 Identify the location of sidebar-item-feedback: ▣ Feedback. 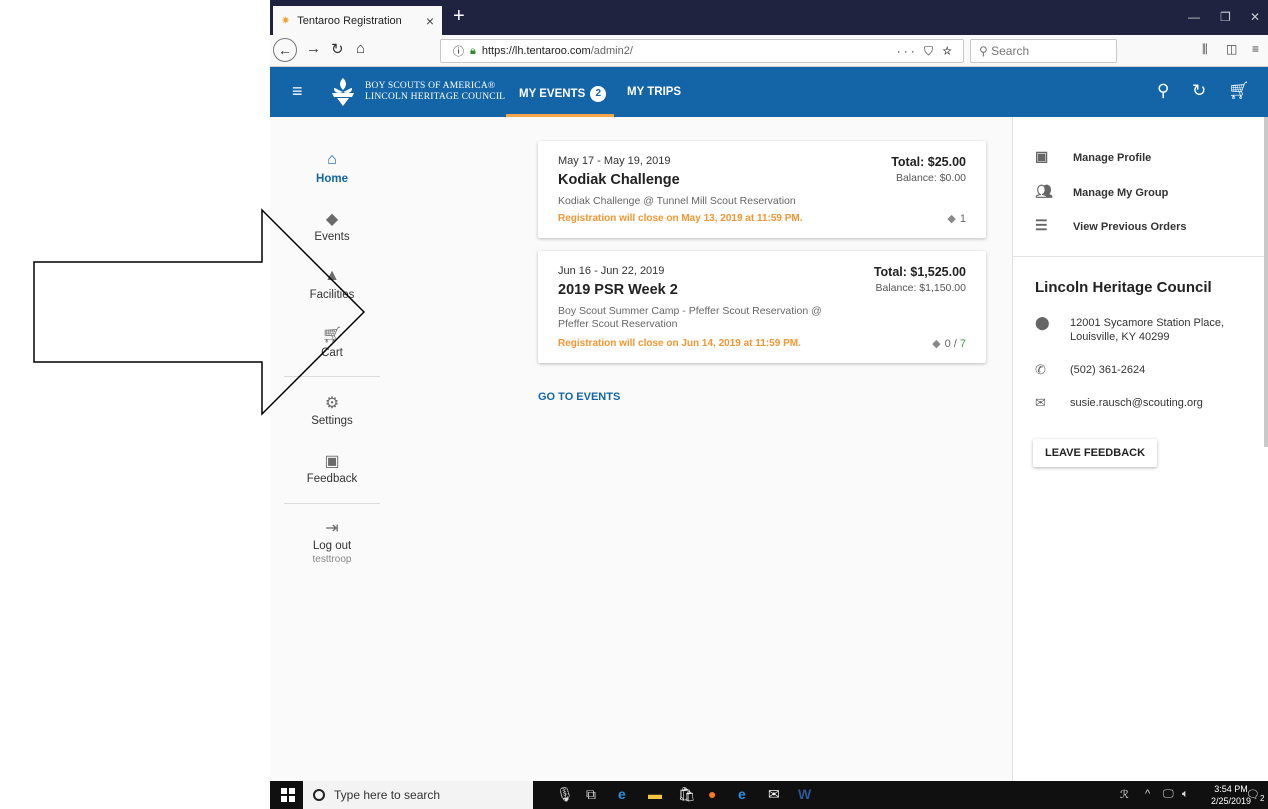
(332, 468).